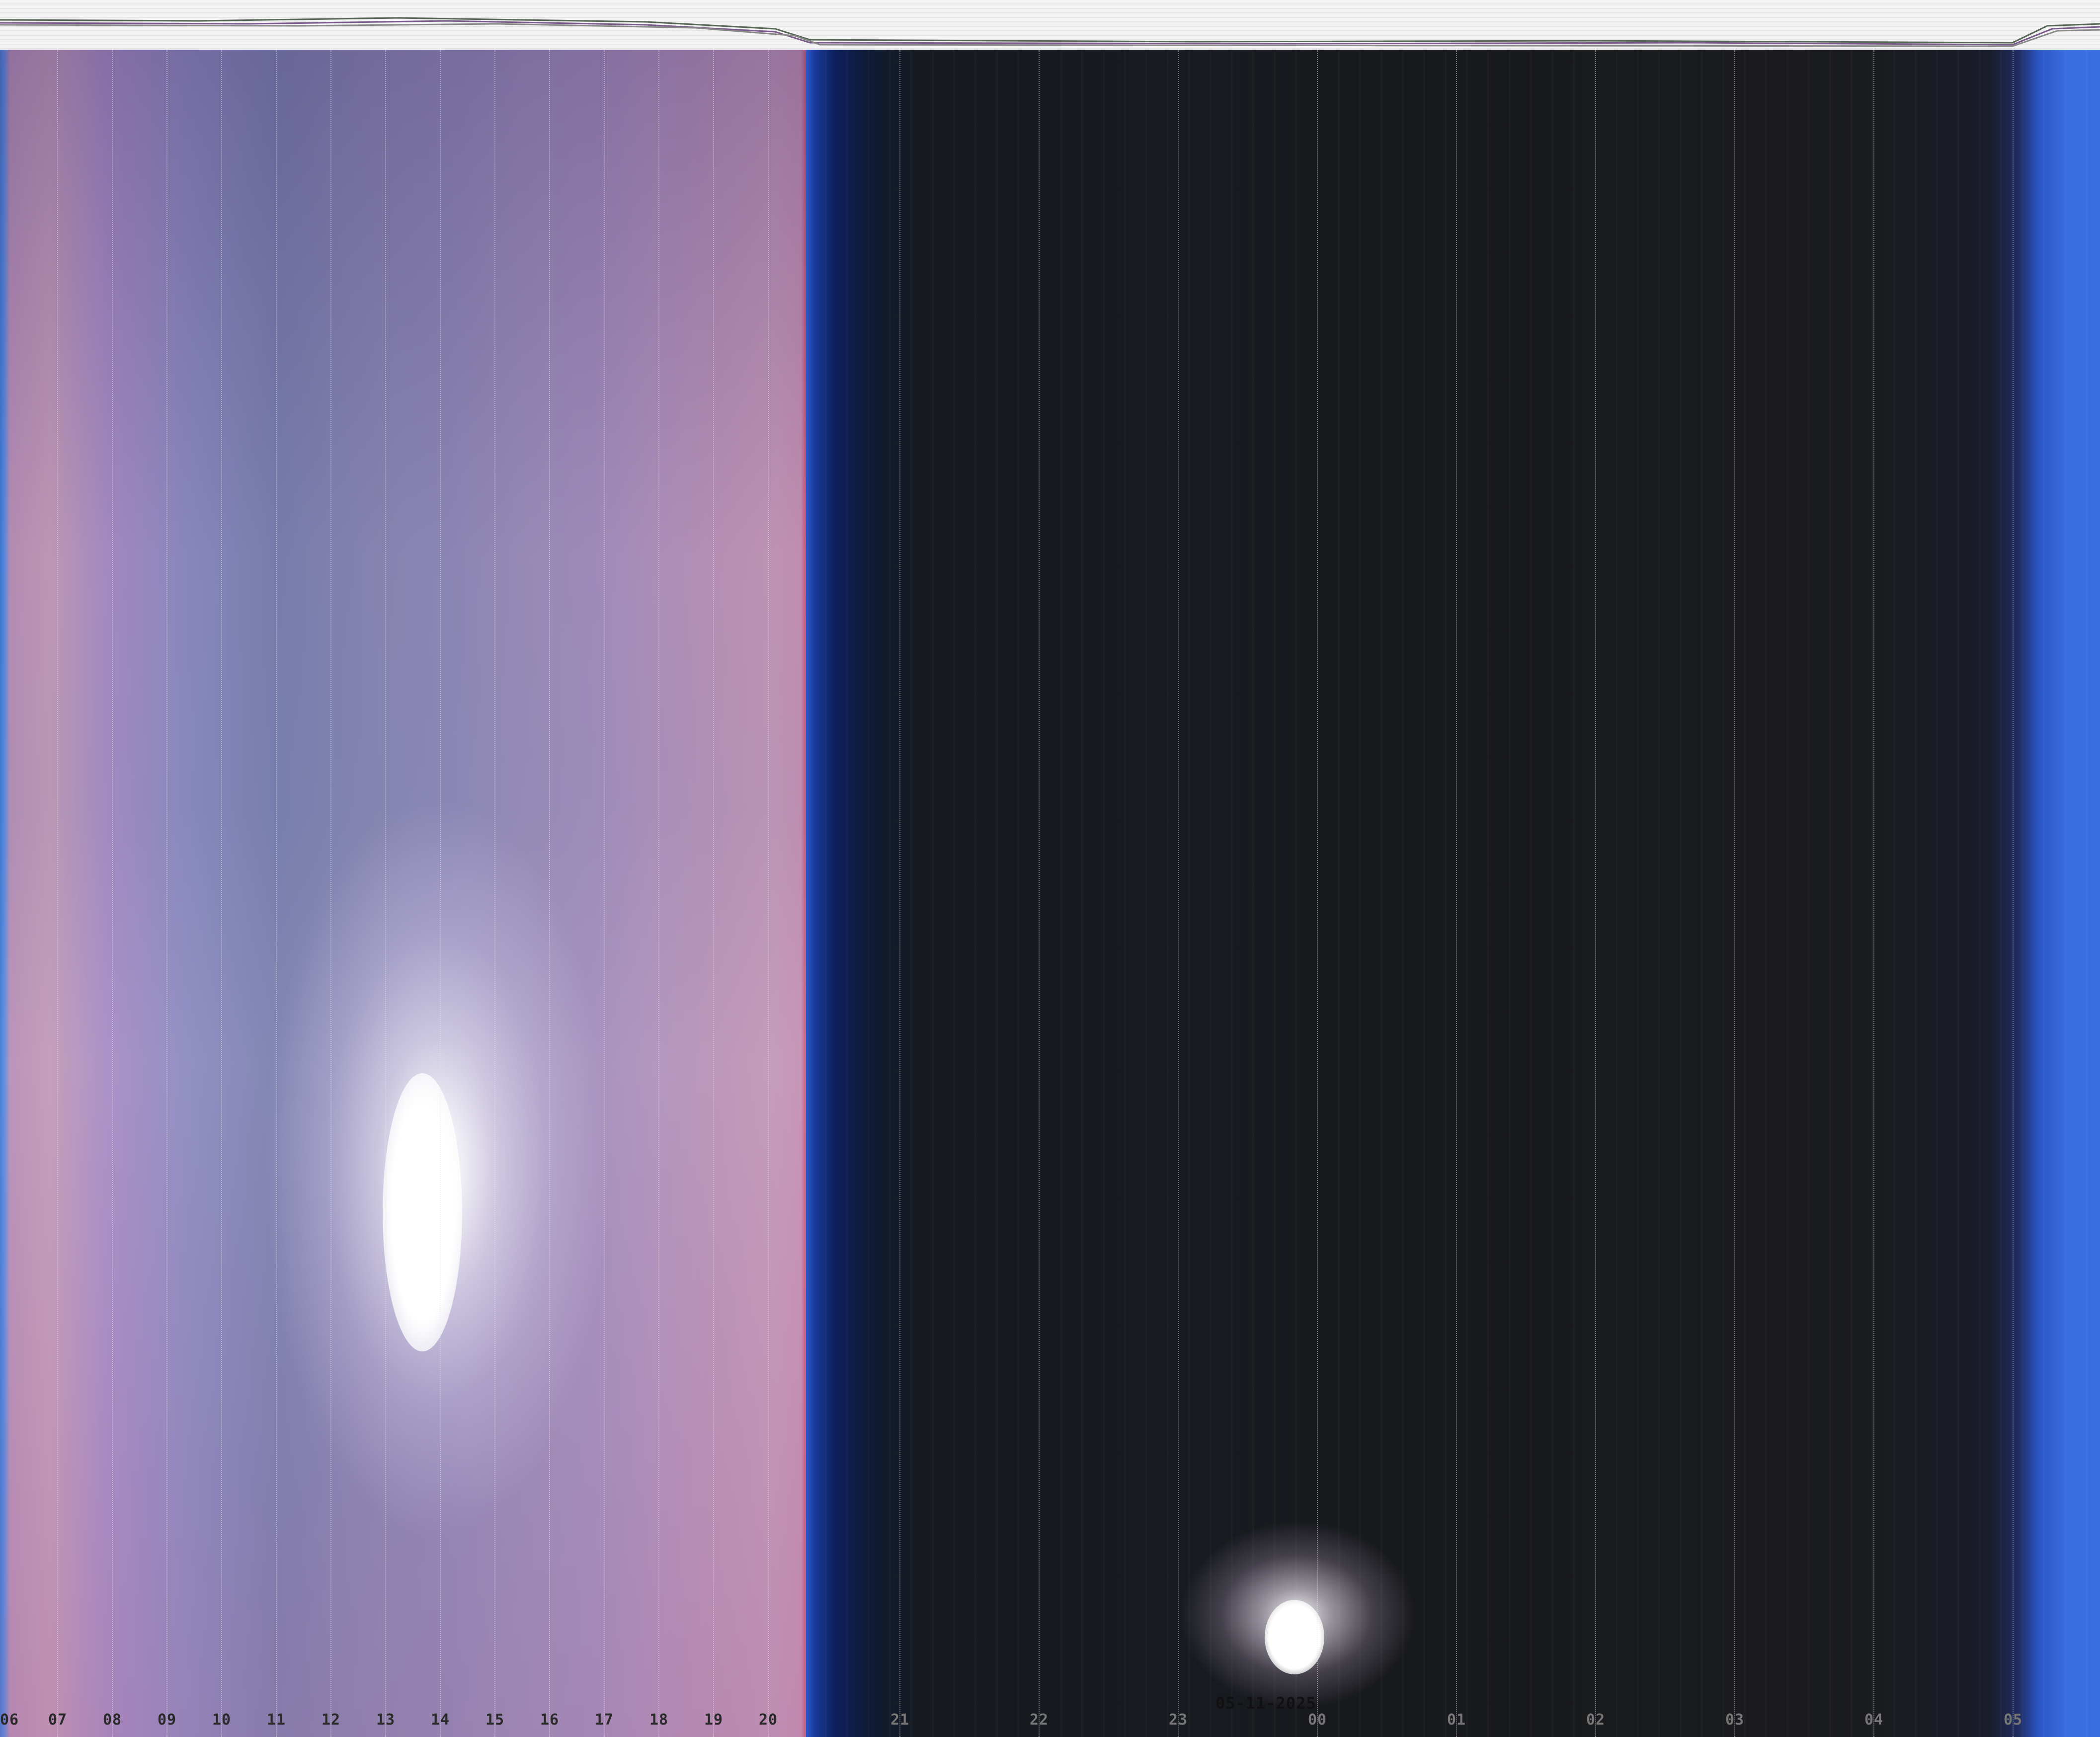 Image resolution: width=2100 pixels, height=1737 pixels. I want to click on hour-label: 11, so click(276, 1720).